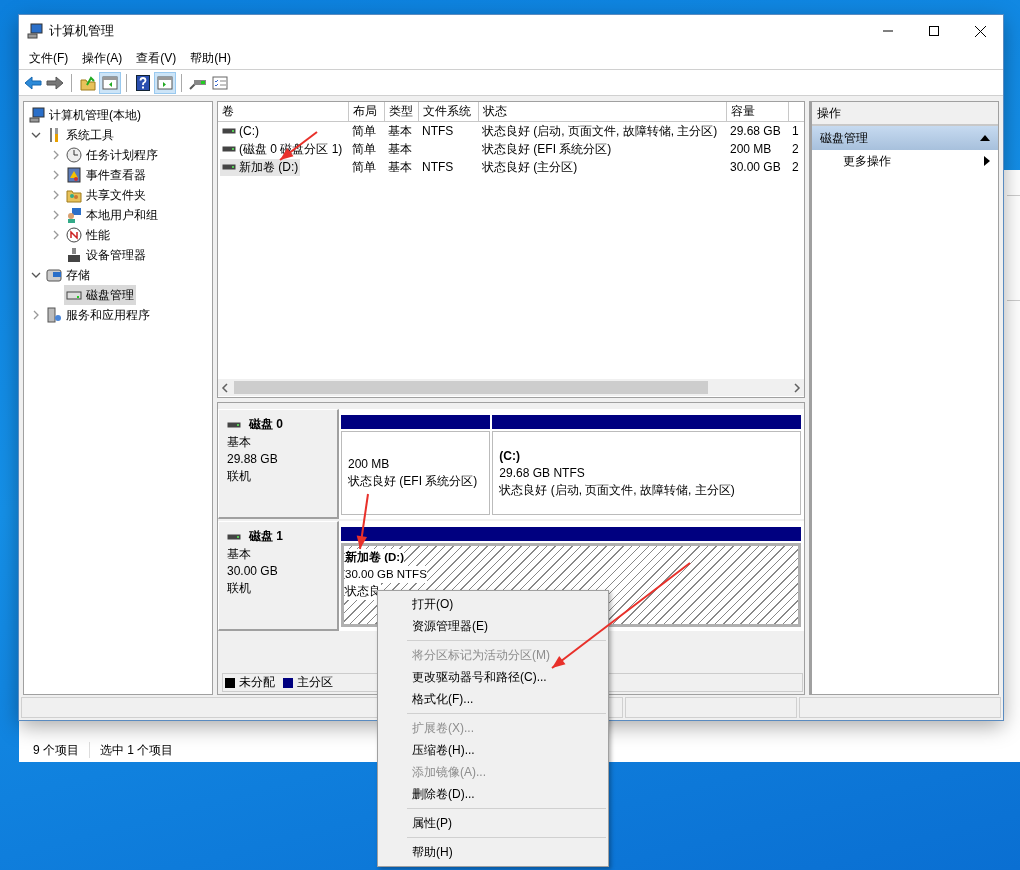  Describe the element at coordinates (386, 574) in the screenshot. I see `partition-size: 30.00 GB NTFS` at that location.